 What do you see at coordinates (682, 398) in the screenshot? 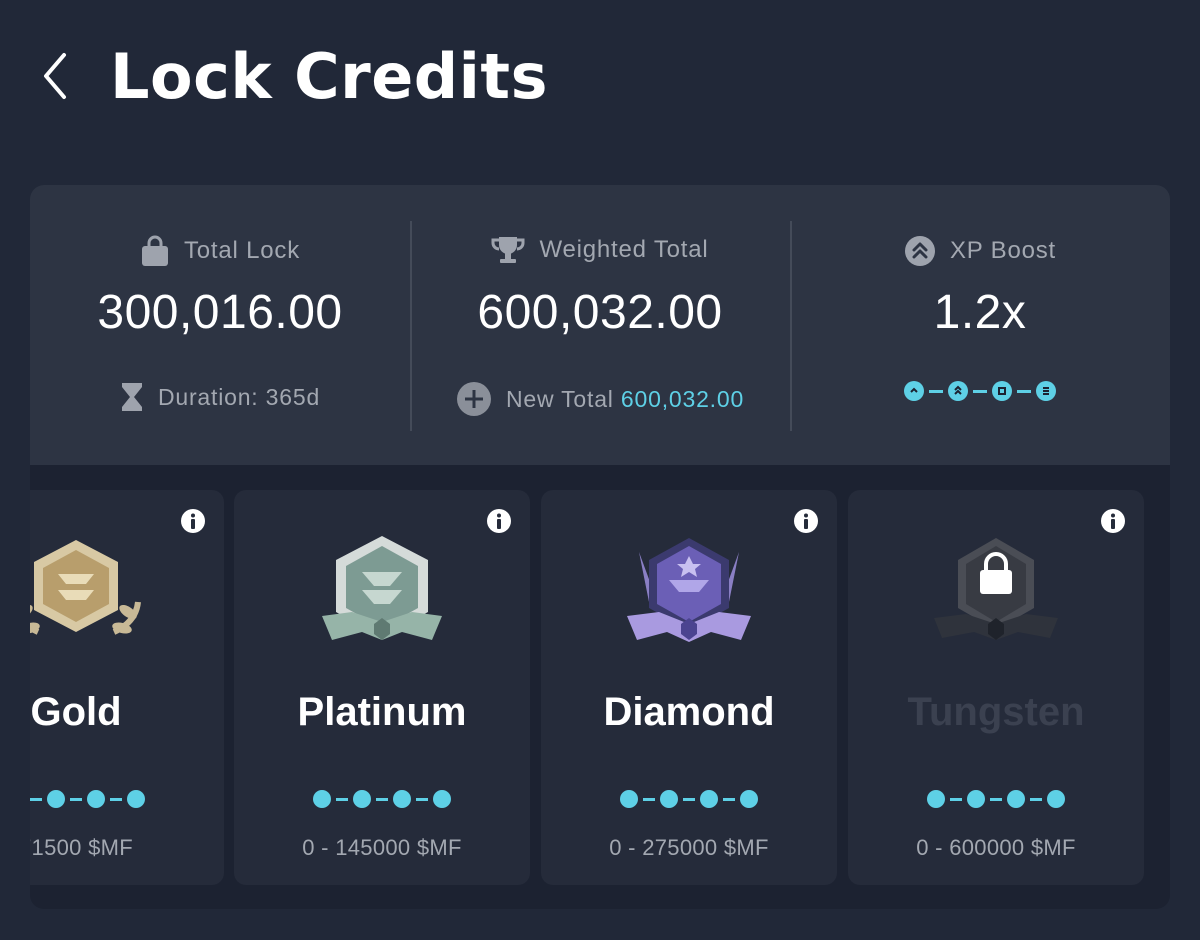
I see `new-total-value: 600,032.00` at bounding box center [682, 398].